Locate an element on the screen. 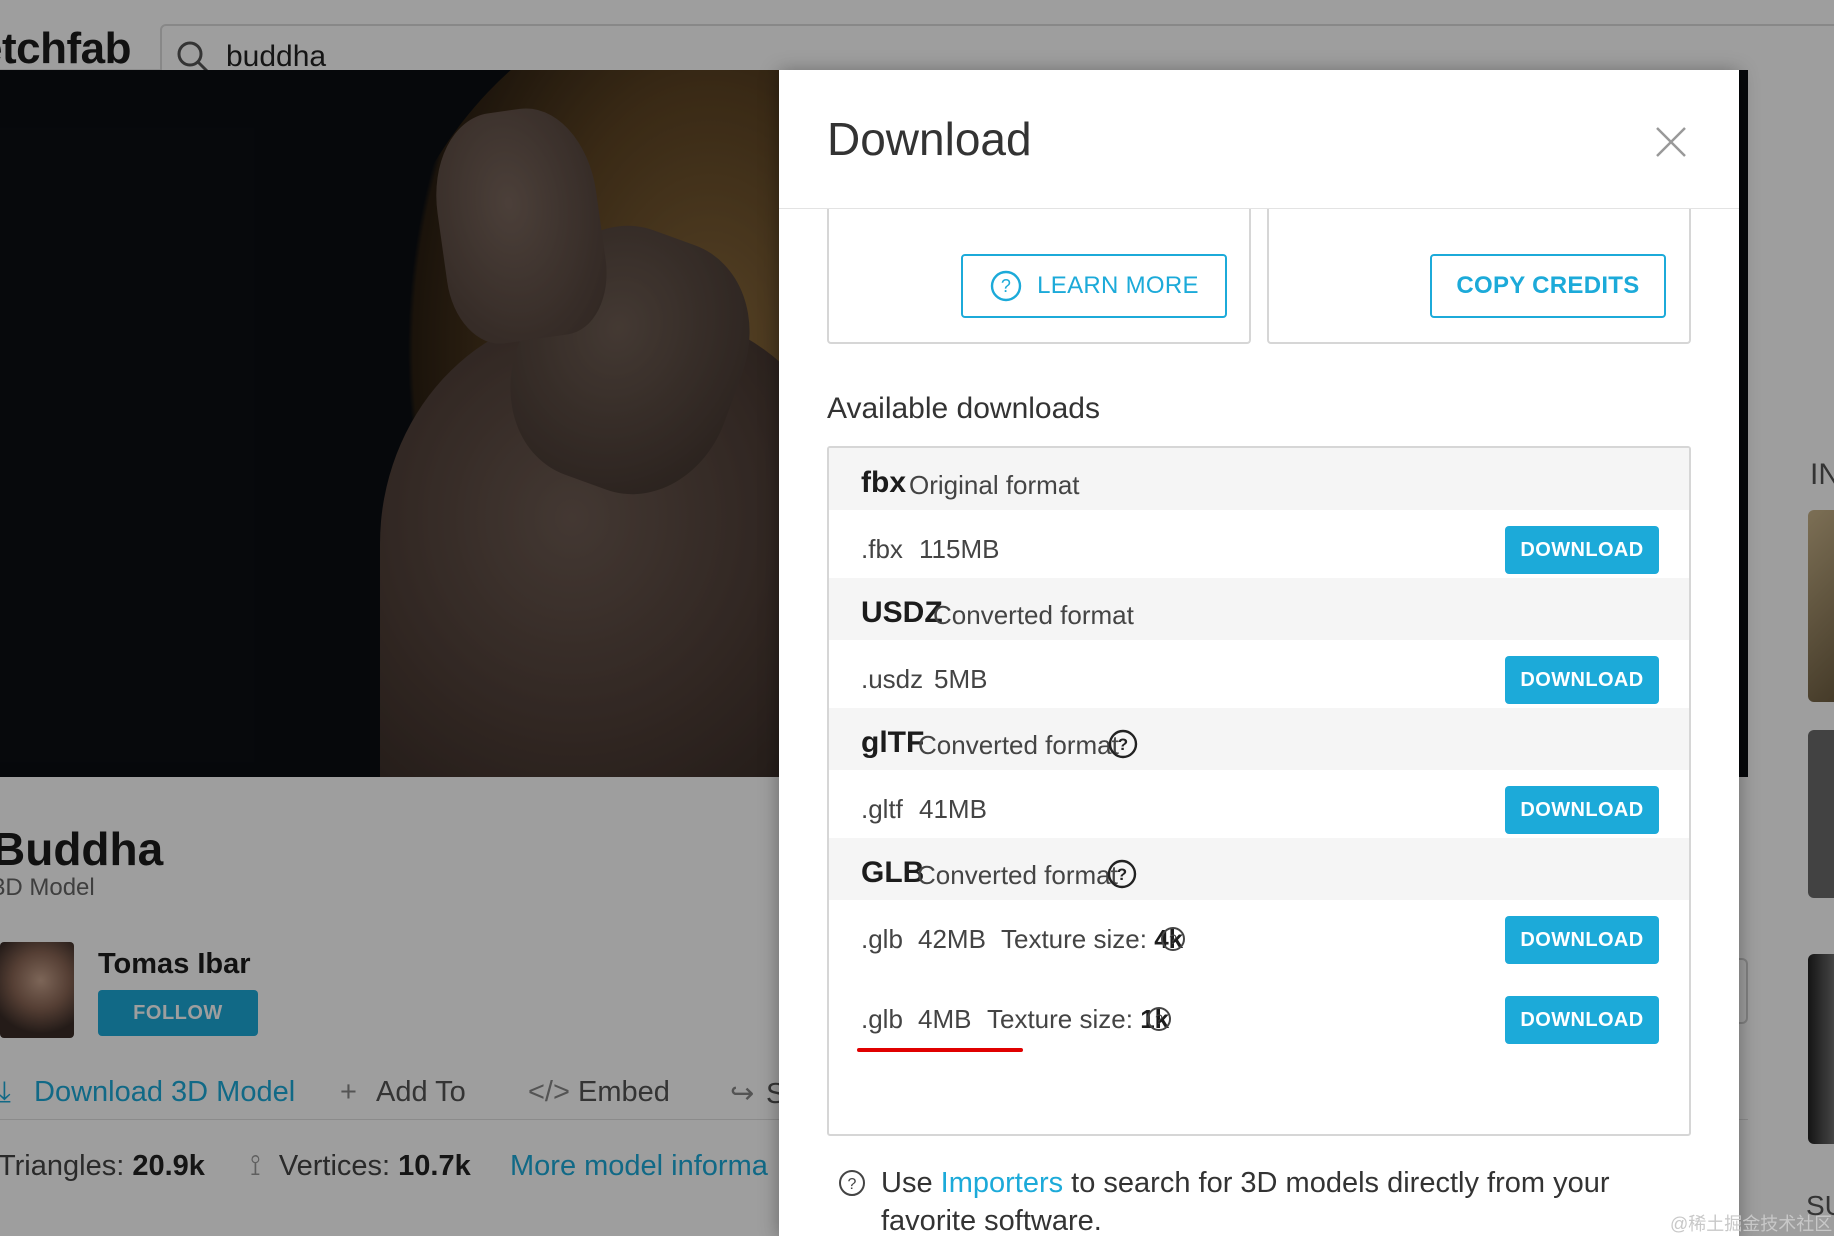  file-size: 41MB is located at coordinates (953, 809).